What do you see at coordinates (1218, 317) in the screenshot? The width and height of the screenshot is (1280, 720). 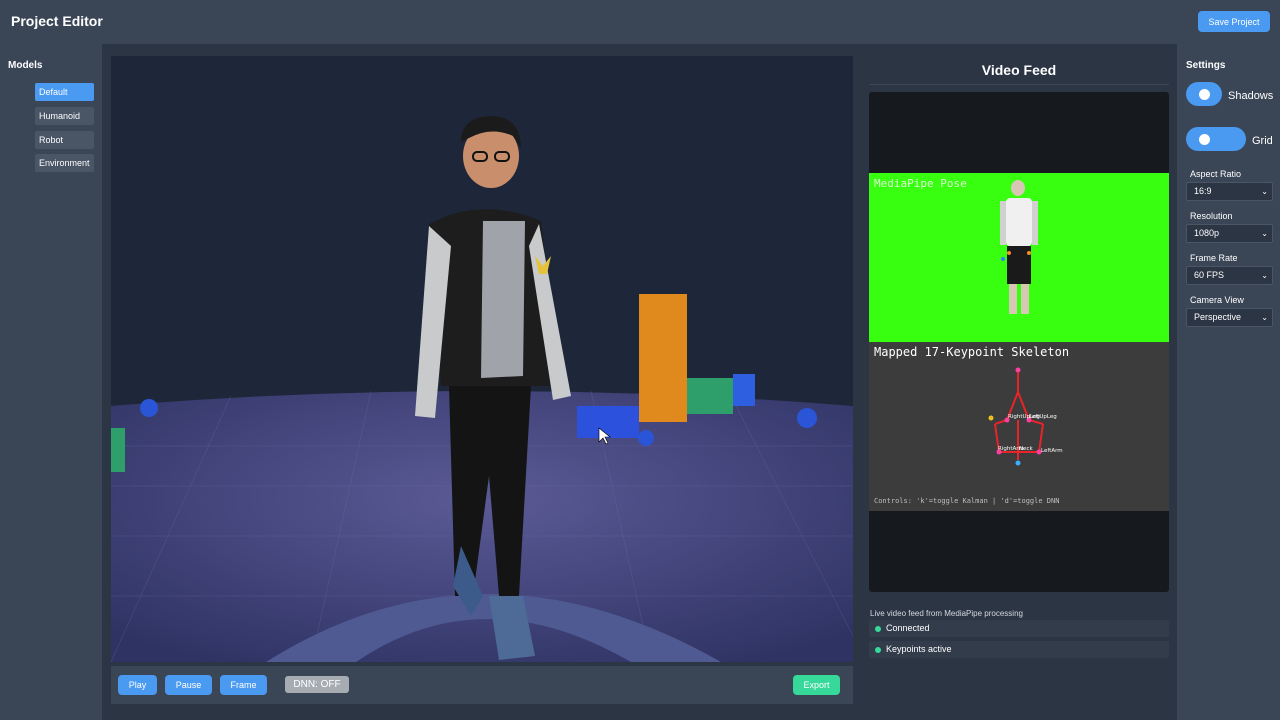 I see `camera-view-value: Perspective` at bounding box center [1218, 317].